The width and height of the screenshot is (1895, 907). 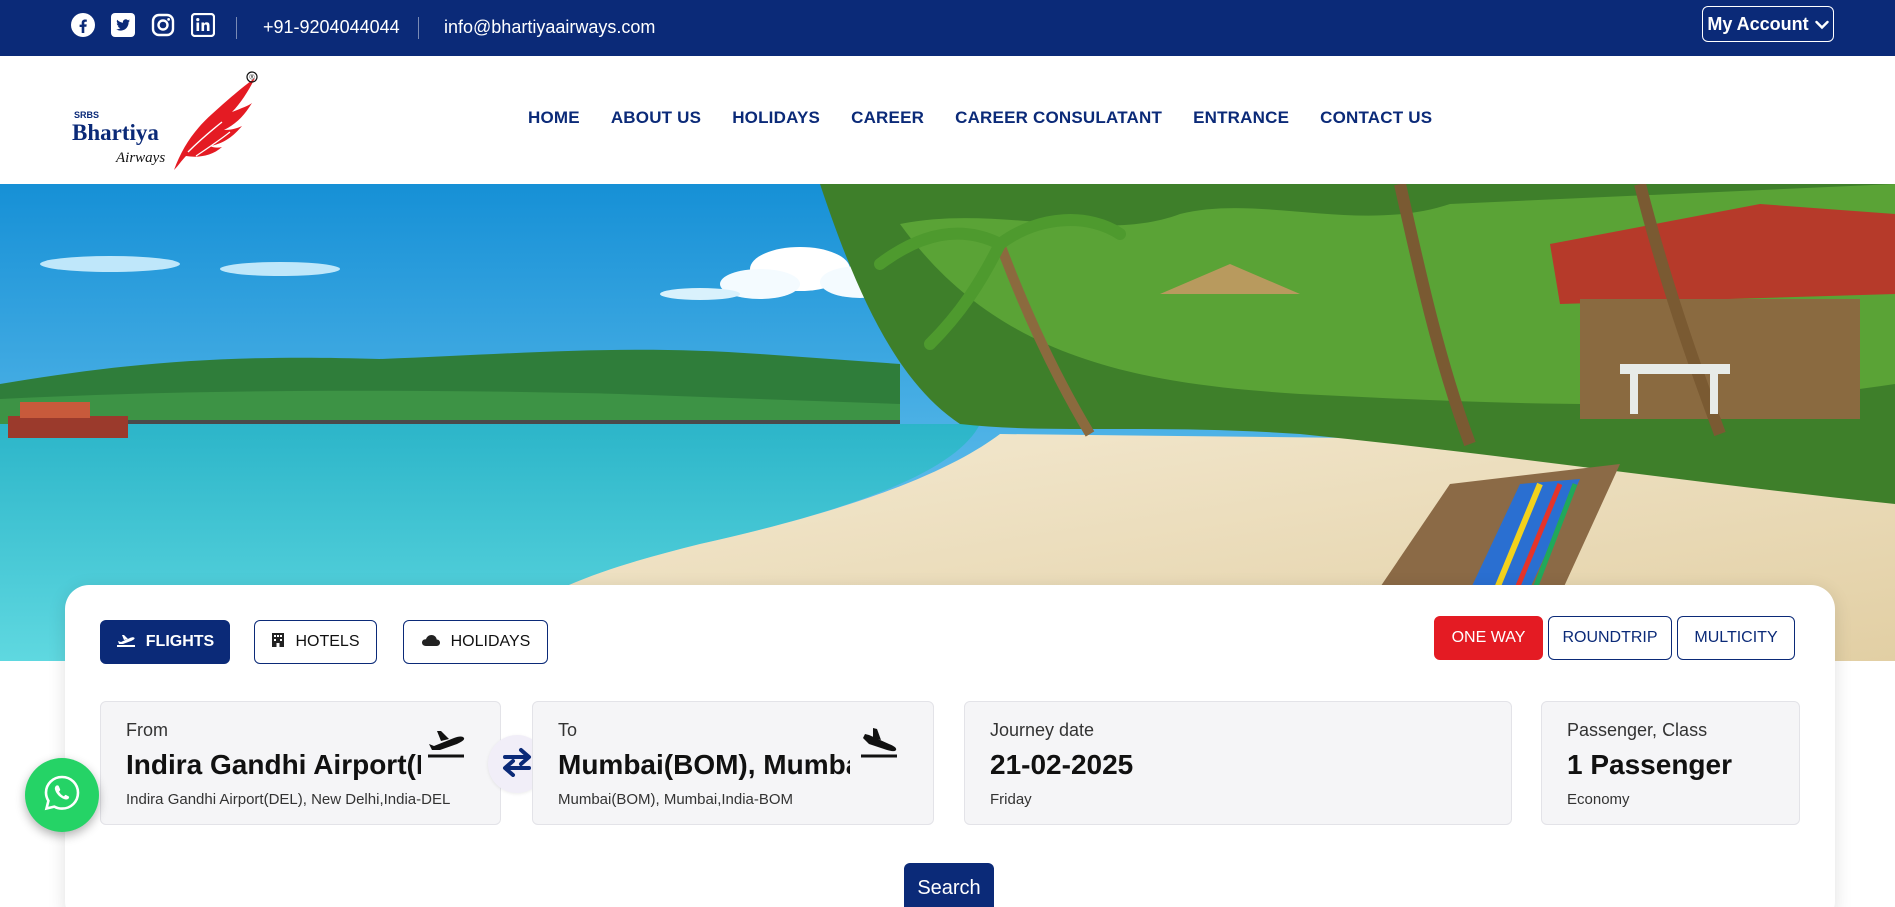 I want to click on my-account-dropdown: My Account, so click(x=1768, y=24).